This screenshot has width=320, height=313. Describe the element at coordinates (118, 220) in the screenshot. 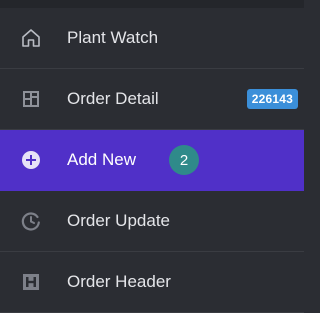

I see `menu-item-label: Order Update` at that location.